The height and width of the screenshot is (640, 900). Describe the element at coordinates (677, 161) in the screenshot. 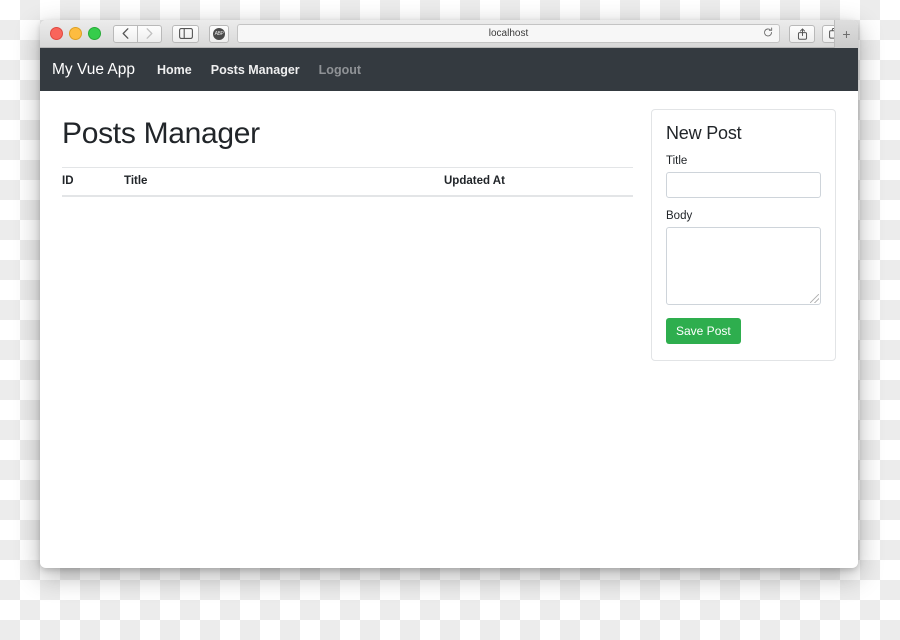

I see `title-field-label: Title` at that location.